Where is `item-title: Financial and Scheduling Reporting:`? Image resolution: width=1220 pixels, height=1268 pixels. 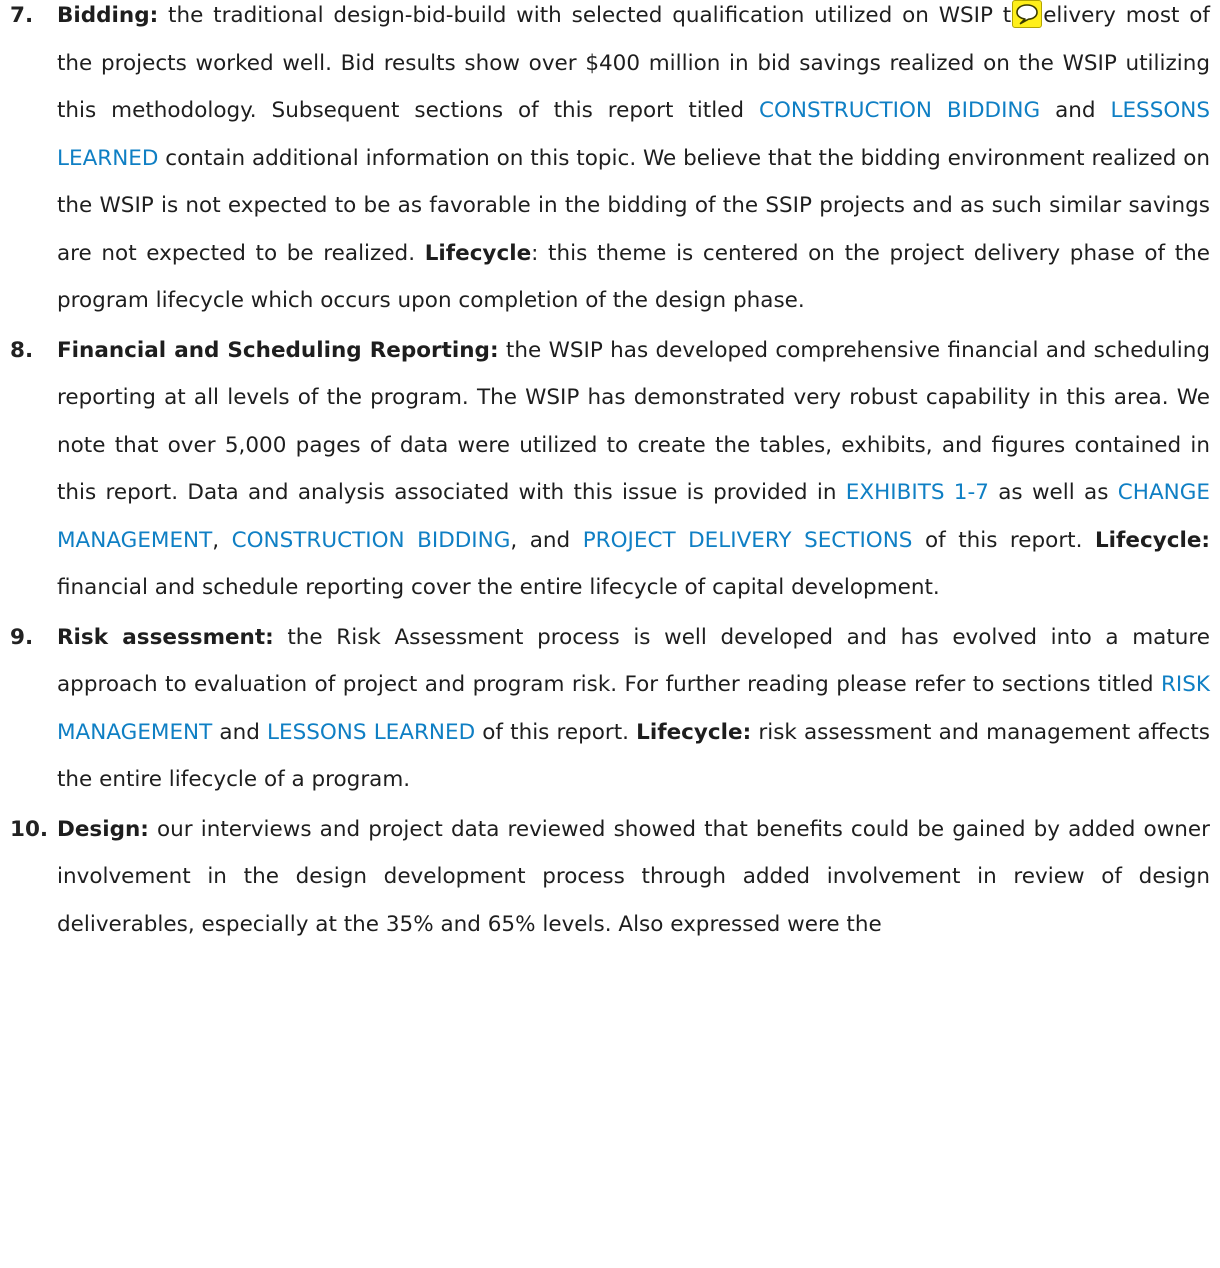
item-title: Financial and Scheduling Reporting: is located at coordinates (278, 350).